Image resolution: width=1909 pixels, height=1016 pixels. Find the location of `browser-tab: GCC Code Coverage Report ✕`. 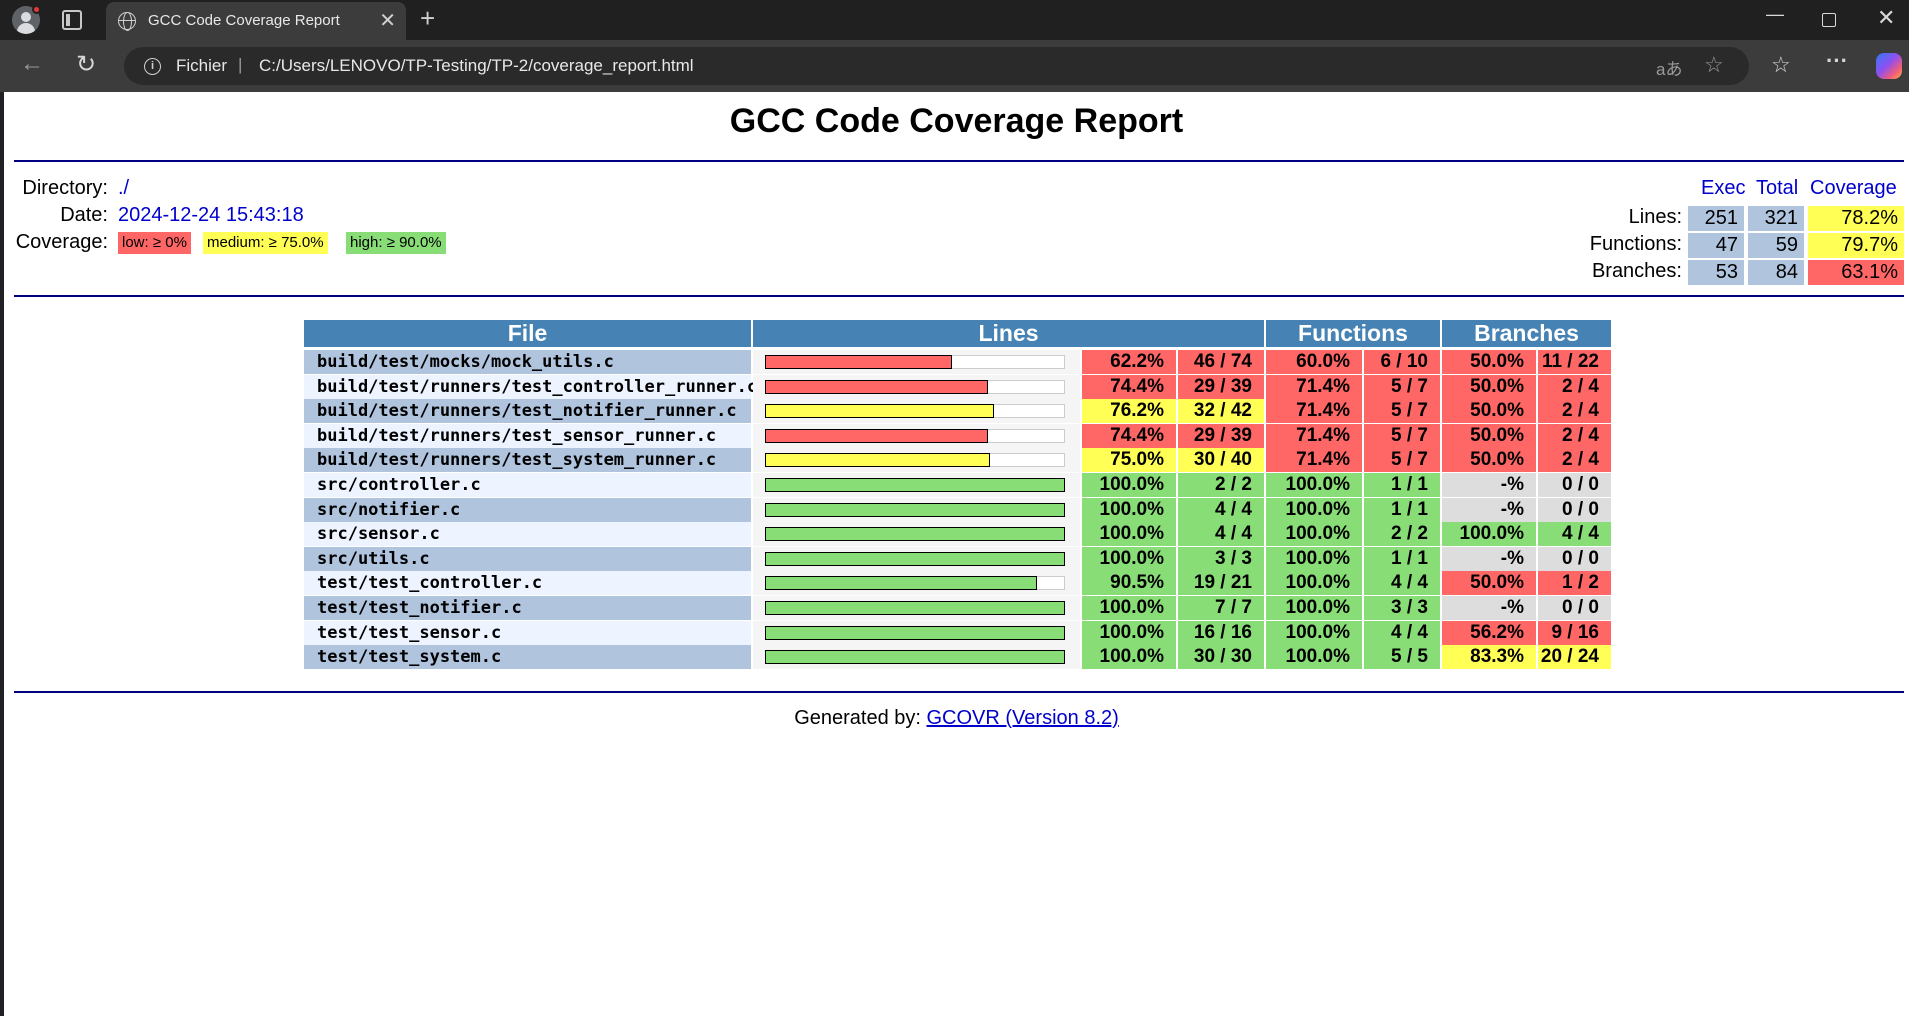

browser-tab: GCC Code Coverage Report ✕ is located at coordinates (256, 21).